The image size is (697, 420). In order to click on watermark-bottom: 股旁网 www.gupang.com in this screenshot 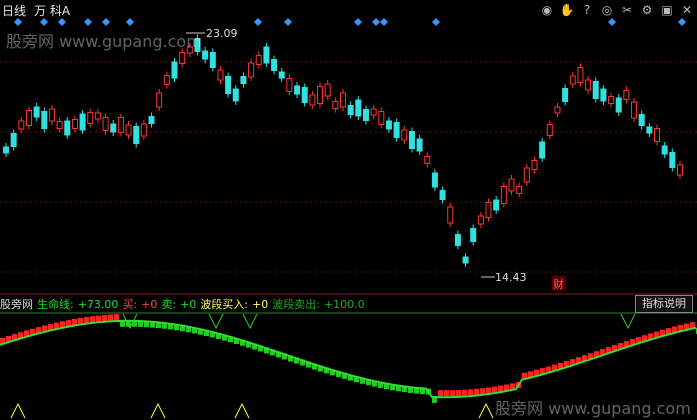, I will do `click(593, 408)`.